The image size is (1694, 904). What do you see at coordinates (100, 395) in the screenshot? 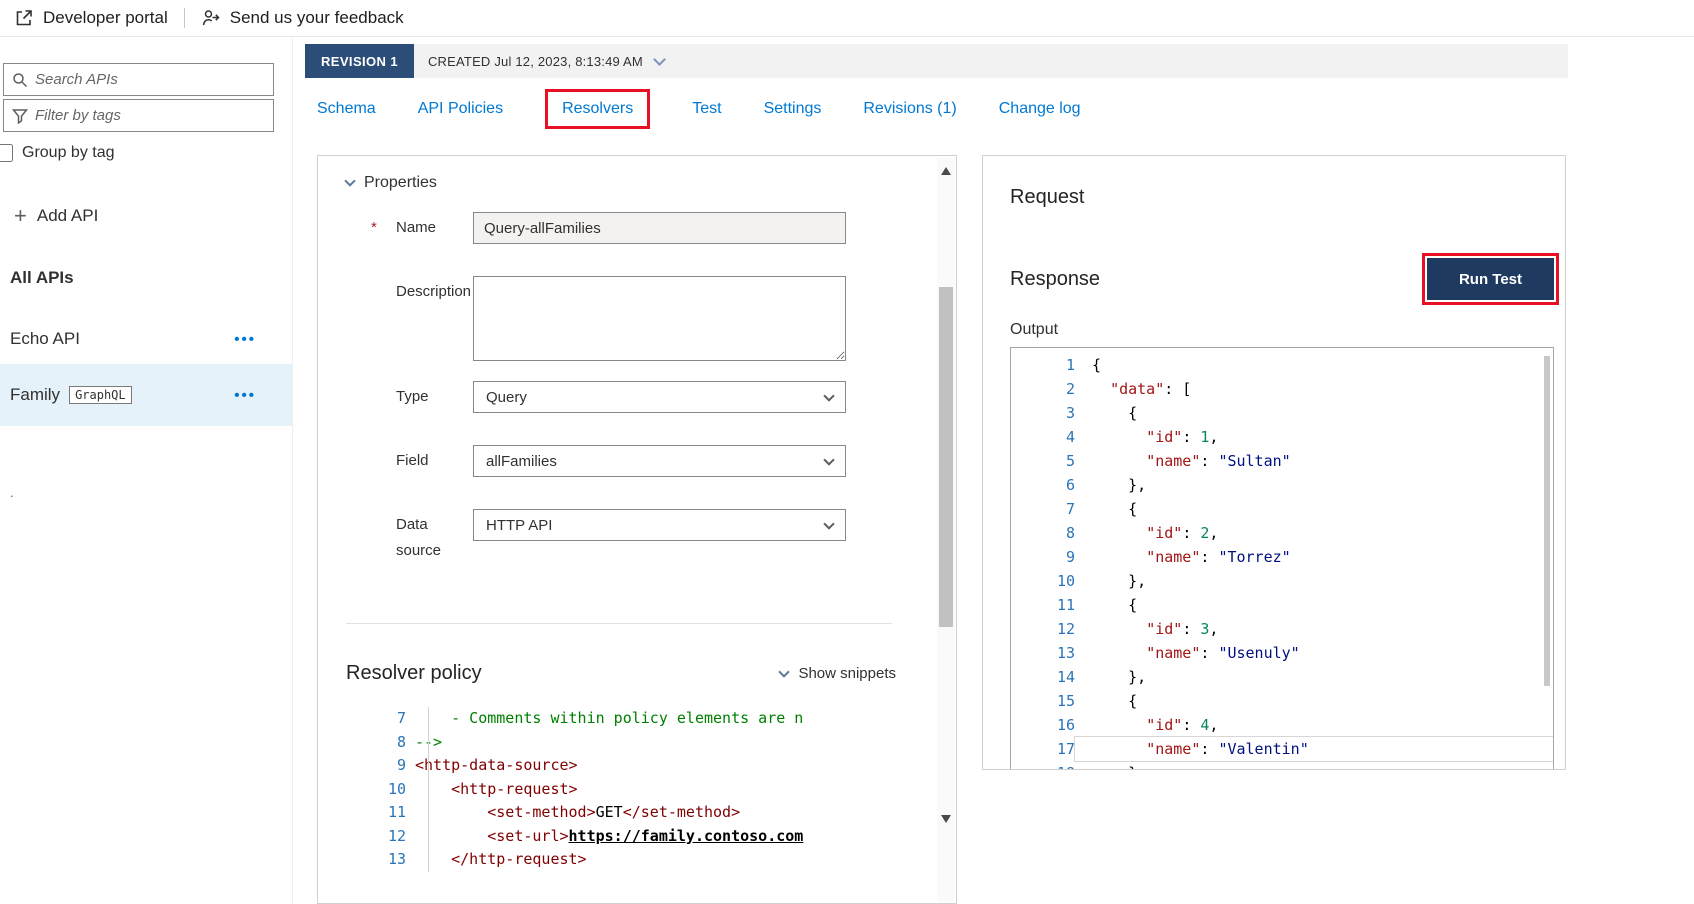
I see `graphql-badge: GraphQL` at bounding box center [100, 395].